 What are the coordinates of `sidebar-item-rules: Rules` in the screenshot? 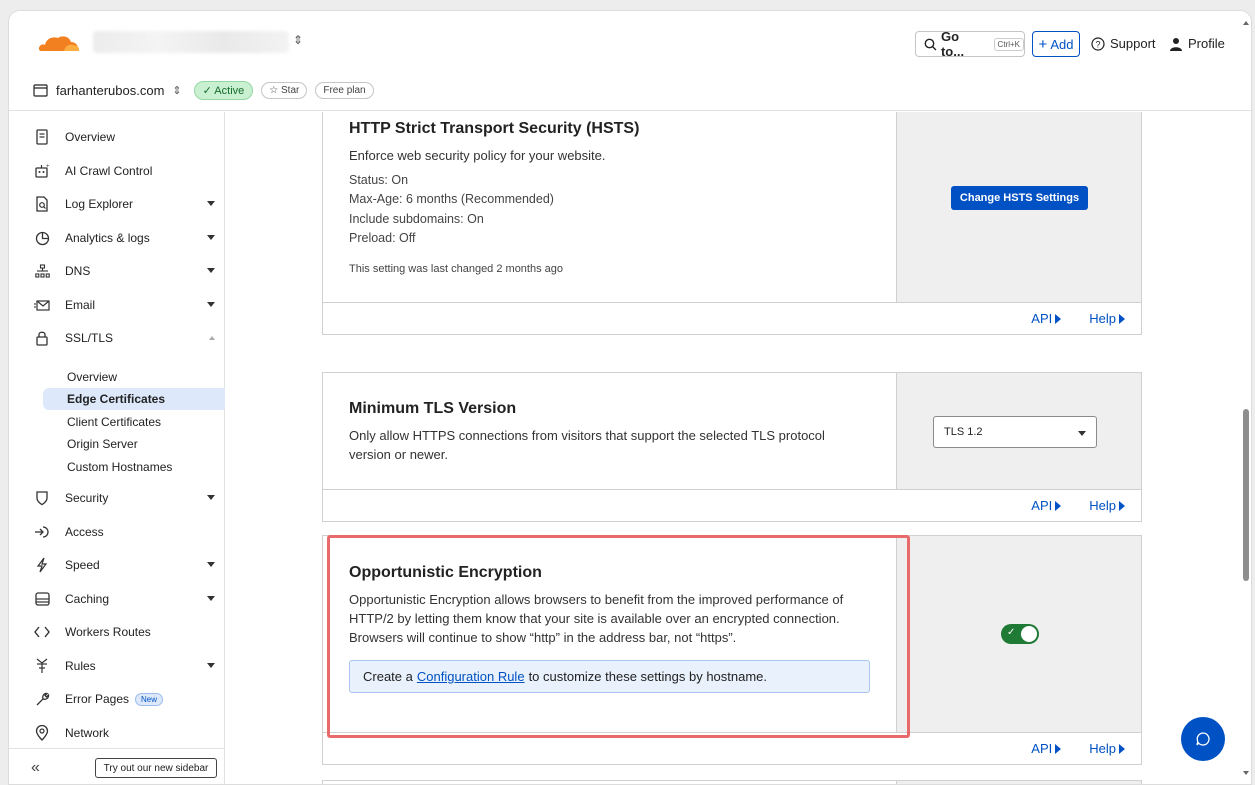 It's located at (117, 666).